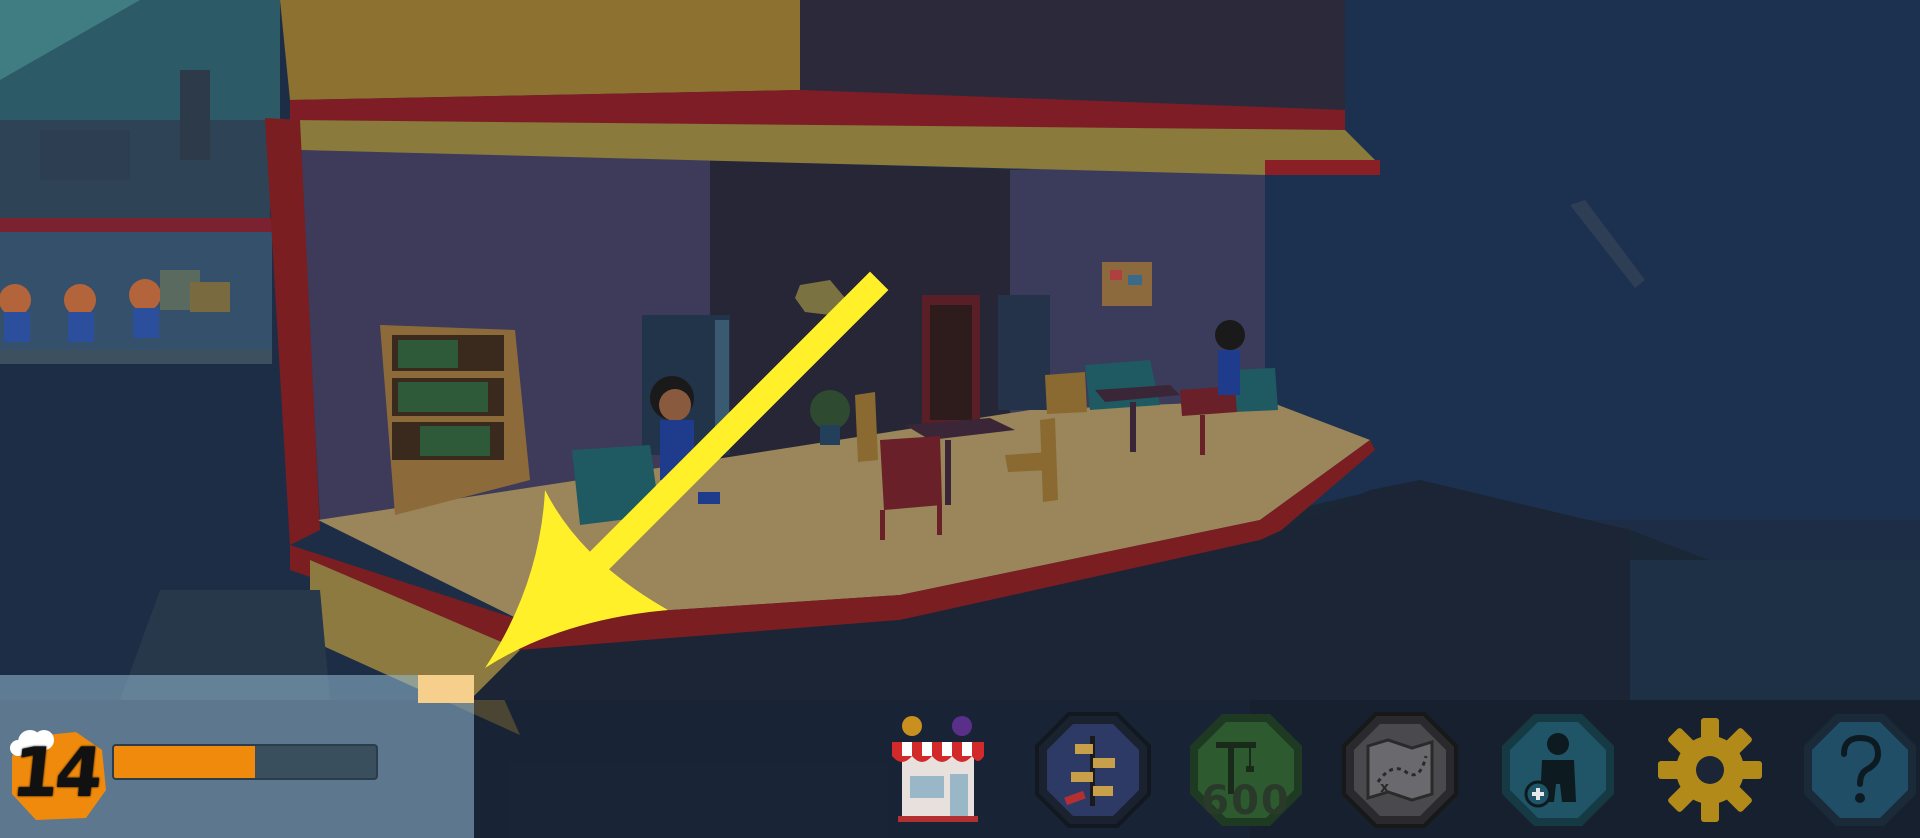 This screenshot has height=838, width=1920. Describe the element at coordinates (446, 689) in the screenshot. I see `tutorial-highlight-corner` at that location.